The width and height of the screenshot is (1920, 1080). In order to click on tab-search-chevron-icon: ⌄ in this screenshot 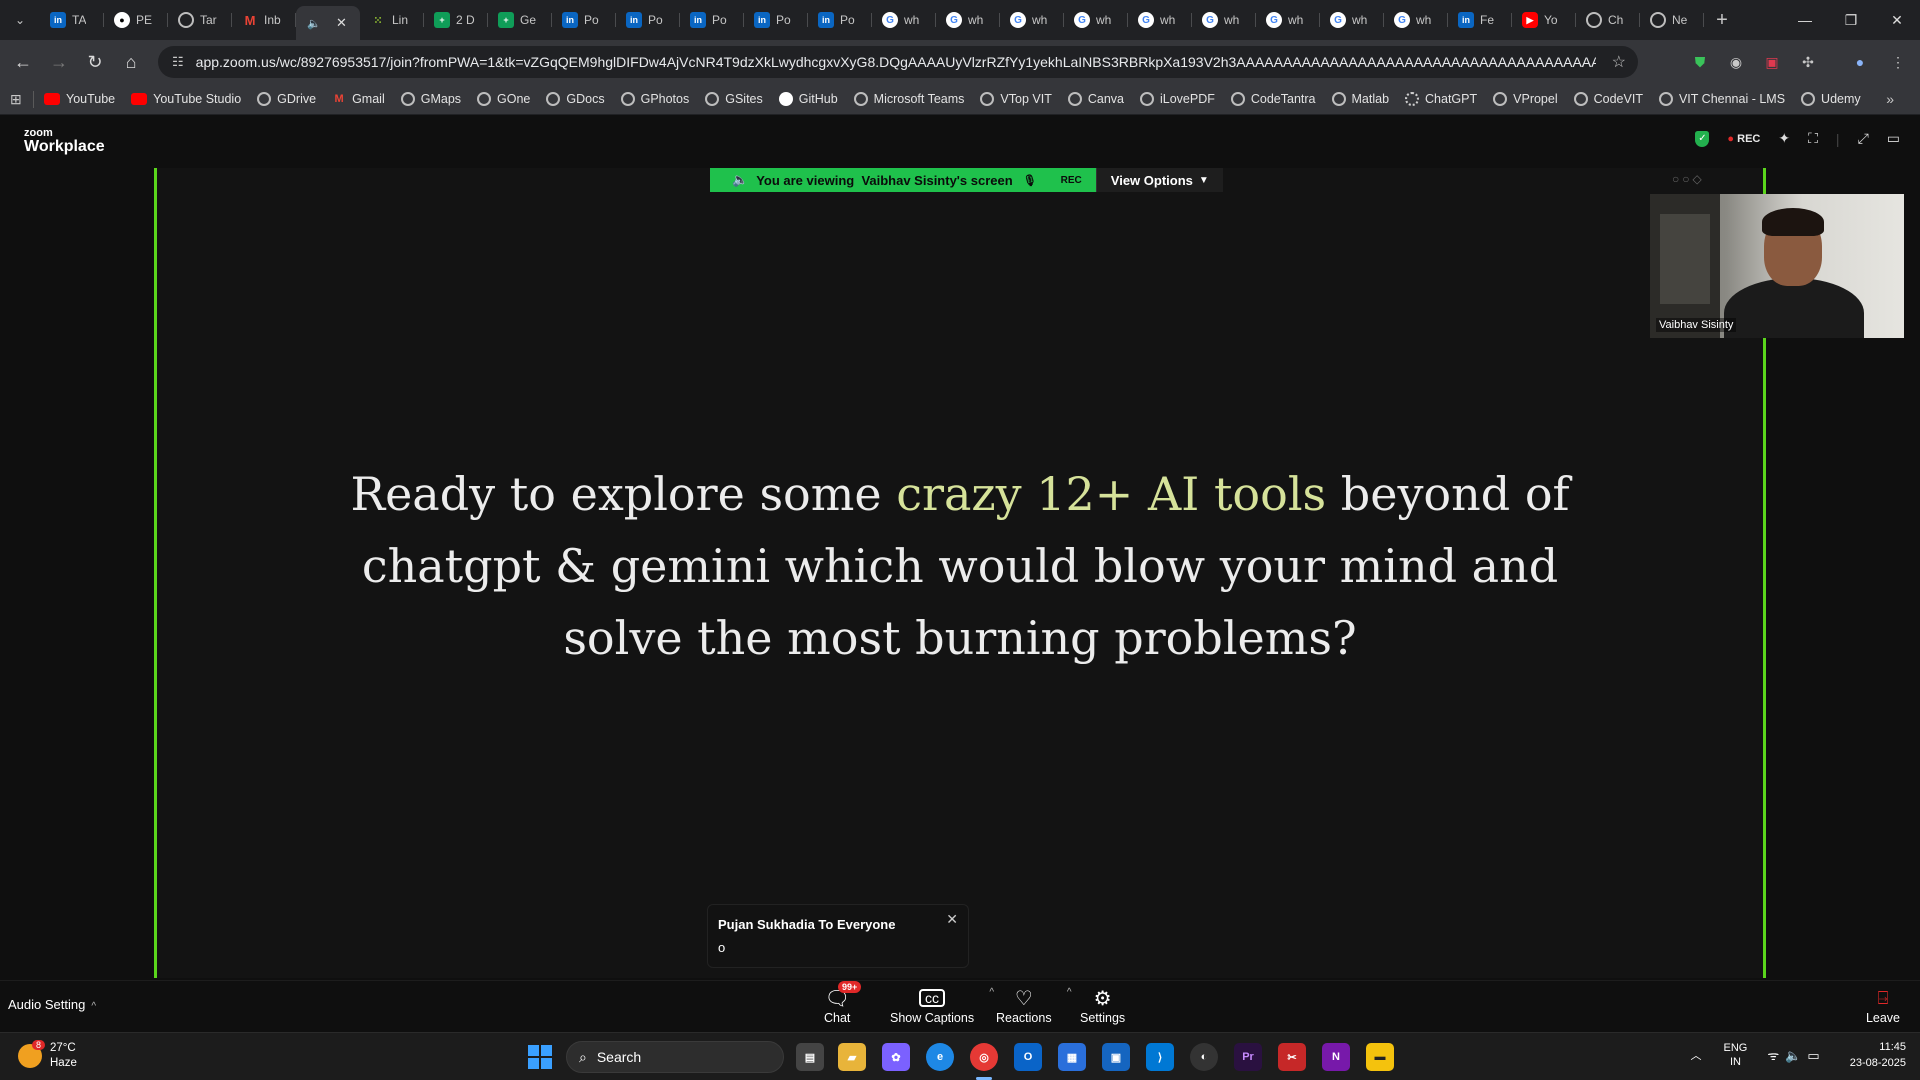, I will do `click(20, 20)`.